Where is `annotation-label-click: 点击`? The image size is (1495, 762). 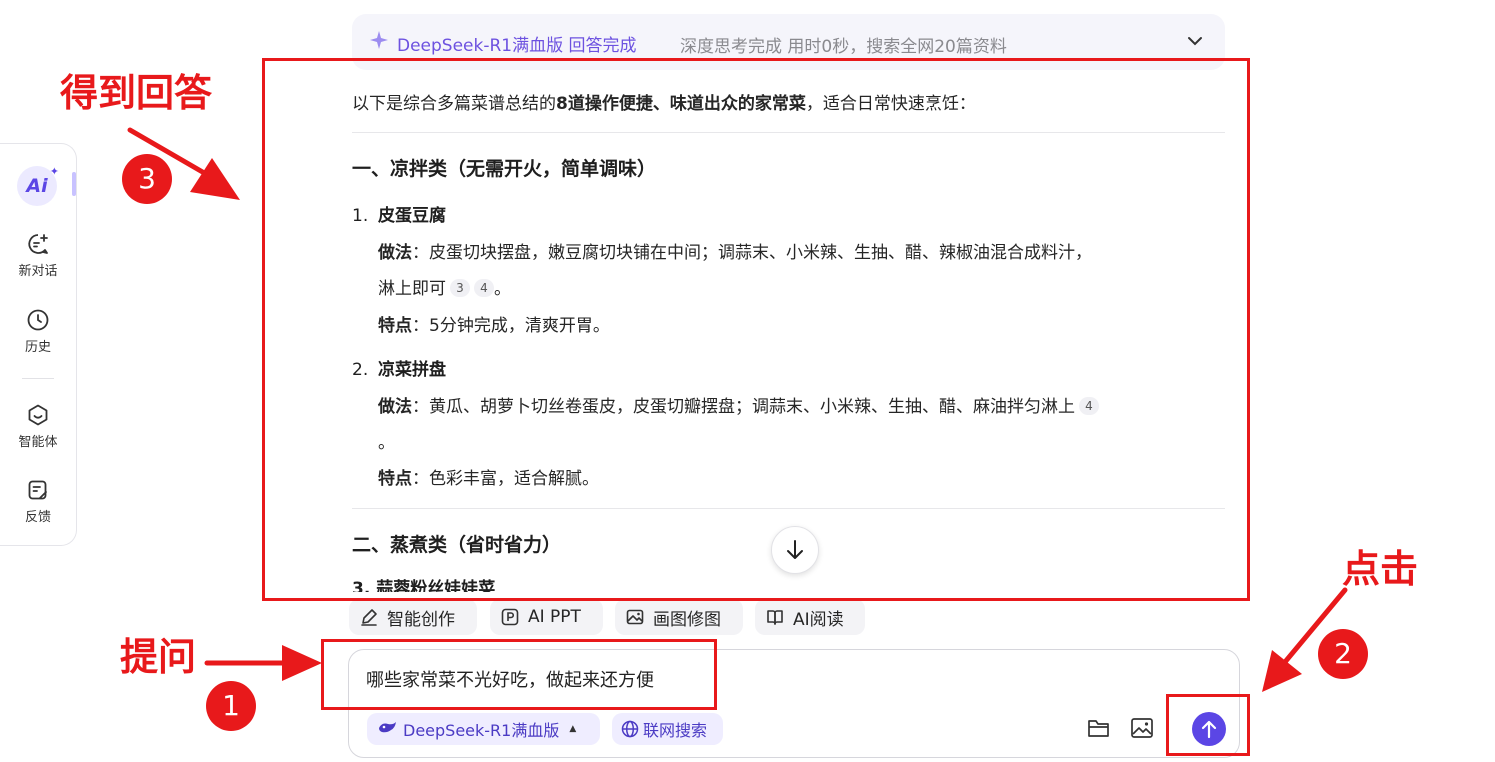
annotation-label-click: 点击 is located at coordinates (1380, 569).